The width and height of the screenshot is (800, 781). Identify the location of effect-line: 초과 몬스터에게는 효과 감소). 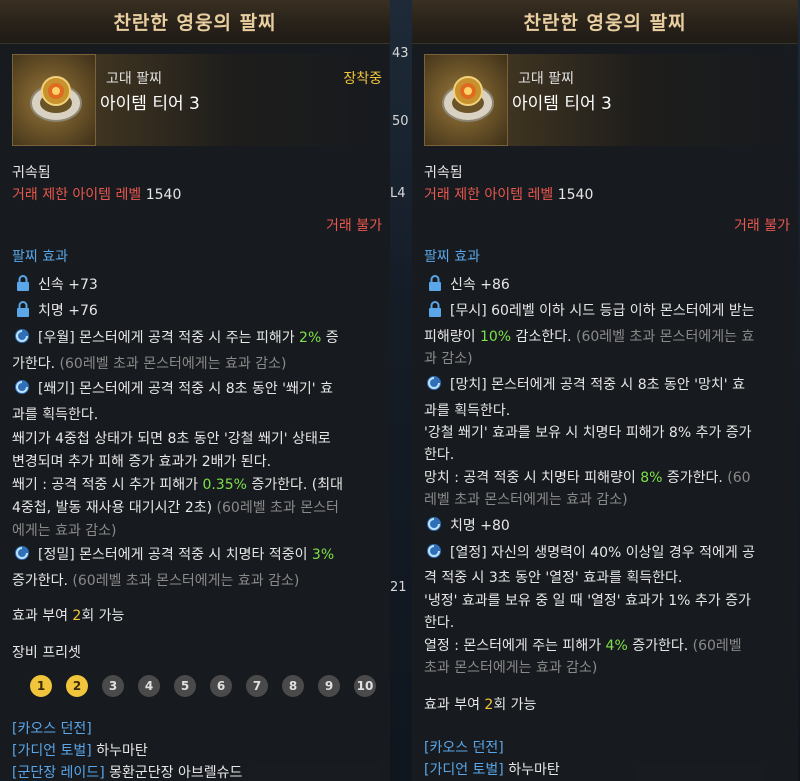
(511, 668).